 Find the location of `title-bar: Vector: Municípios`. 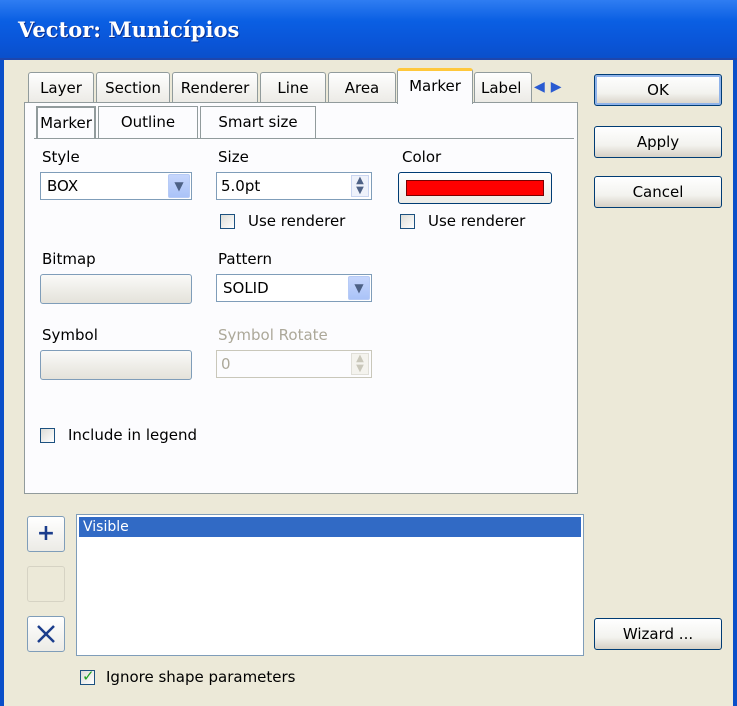

title-bar: Vector: Municípios is located at coordinates (368, 30).